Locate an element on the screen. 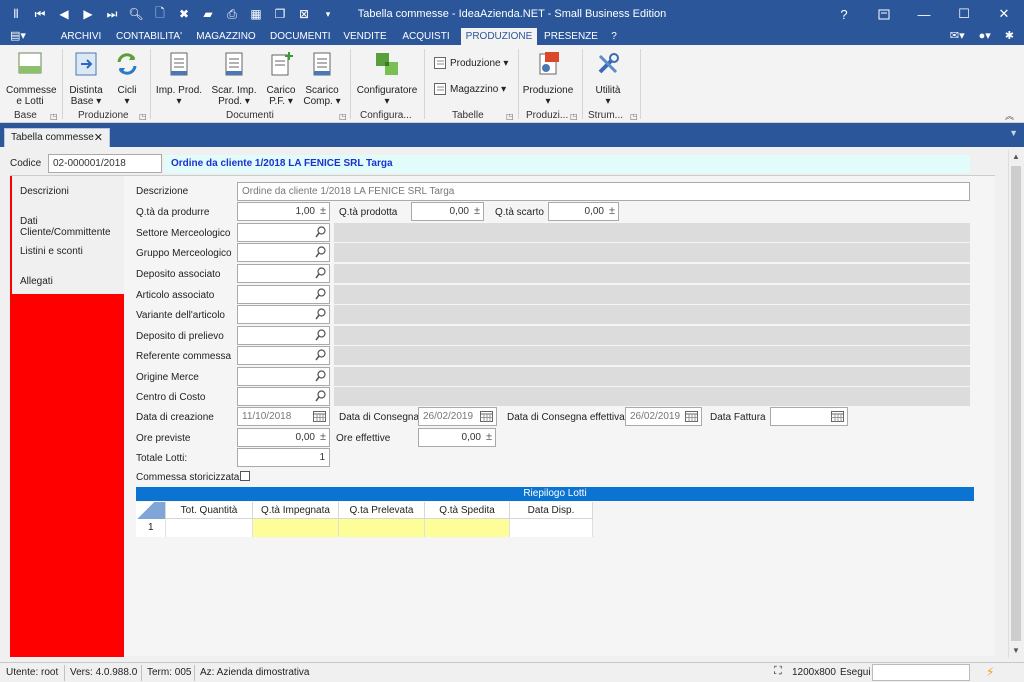 This screenshot has width=1024, height=682. settore-lookup is located at coordinates (283, 232).